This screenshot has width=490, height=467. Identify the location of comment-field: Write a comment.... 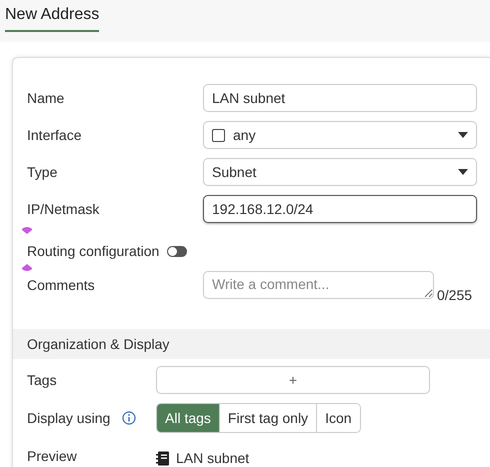
(318, 285).